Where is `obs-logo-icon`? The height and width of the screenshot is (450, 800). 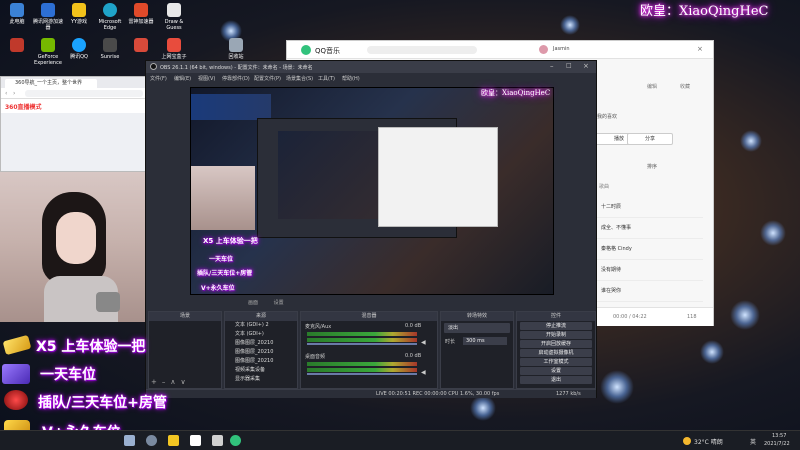 obs-logo-icon is located at coordinates (153, 66).